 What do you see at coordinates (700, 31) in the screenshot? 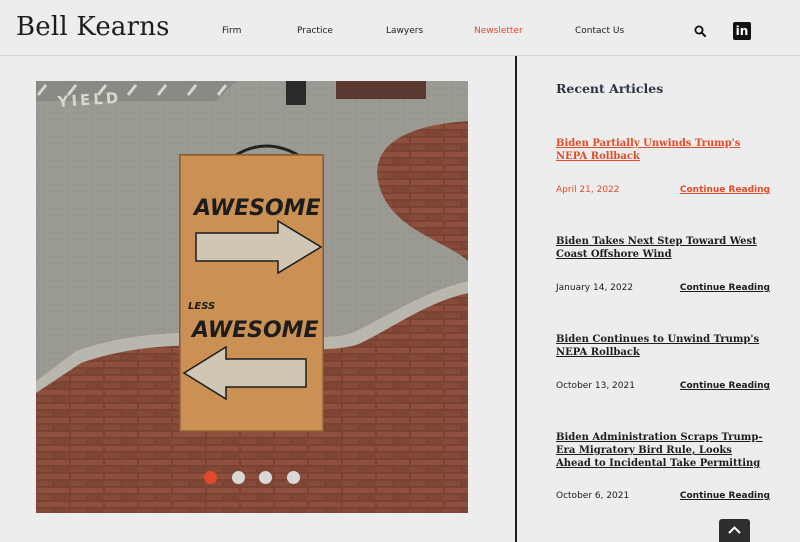
I see `search-icon` at bounding box center [700, 31].